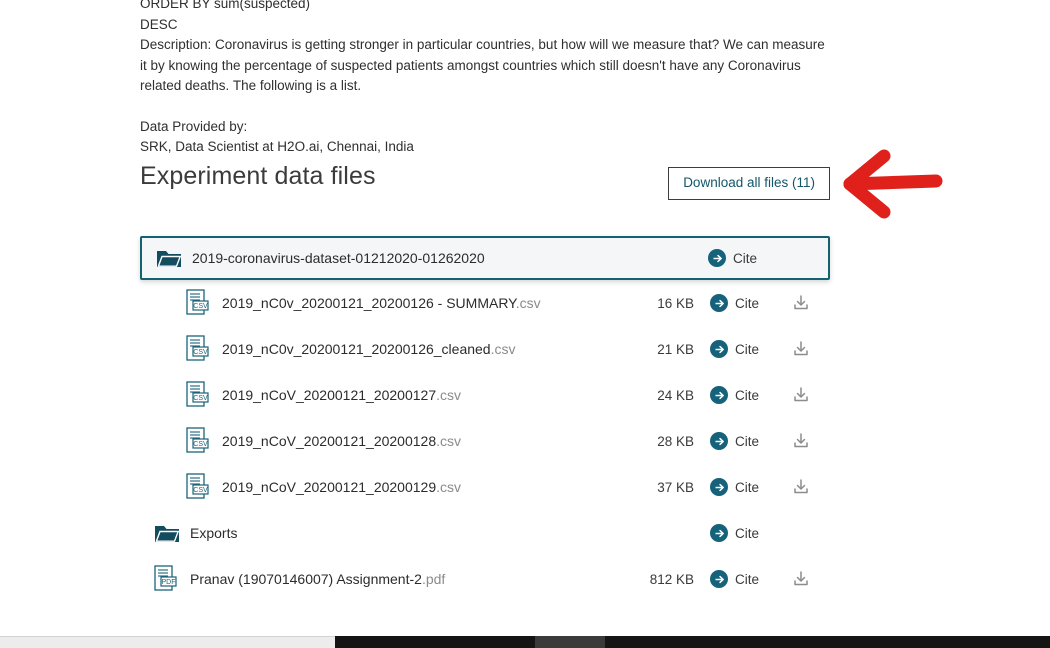 Image resolution: width=1050 pixels, height=648 pixels. I want to click on pdf-file-icon: PDF, so click(165, 578).